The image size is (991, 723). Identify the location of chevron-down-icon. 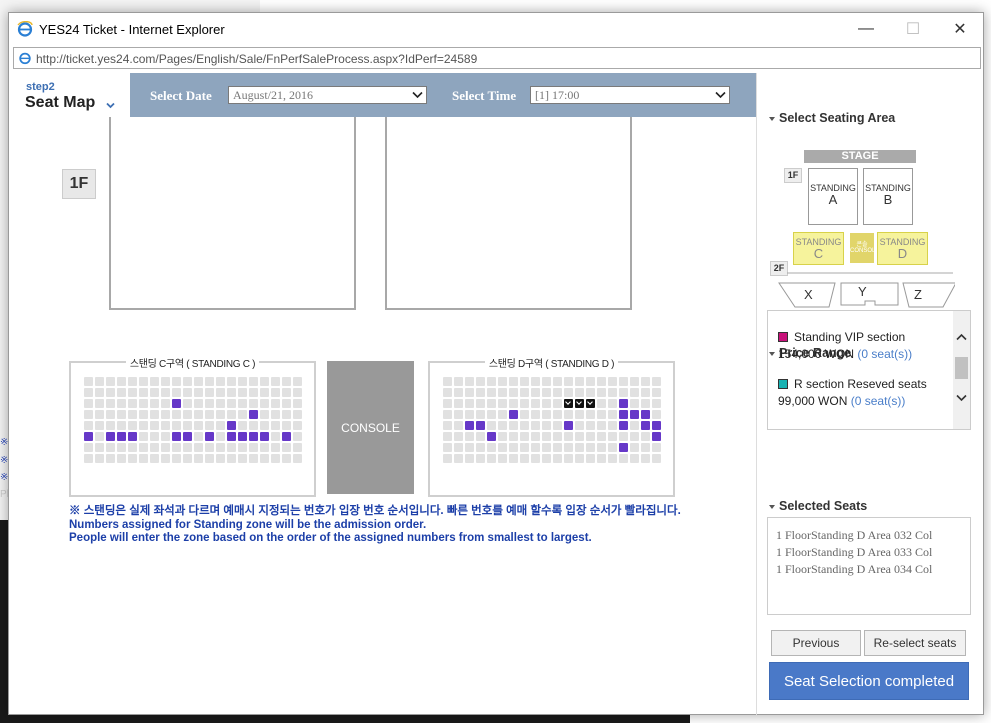
(110, 105).